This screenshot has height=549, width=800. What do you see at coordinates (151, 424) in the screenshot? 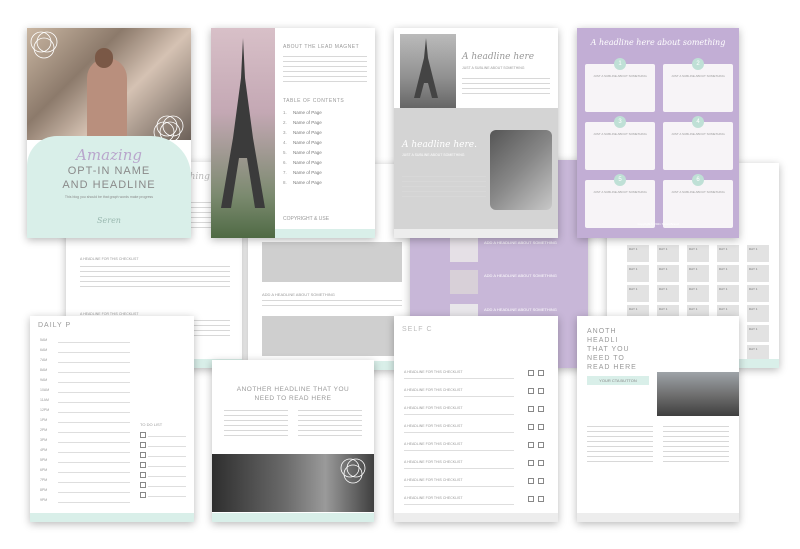
I see `todo-title: TO DO LIST` at bounding box center [151, 424].